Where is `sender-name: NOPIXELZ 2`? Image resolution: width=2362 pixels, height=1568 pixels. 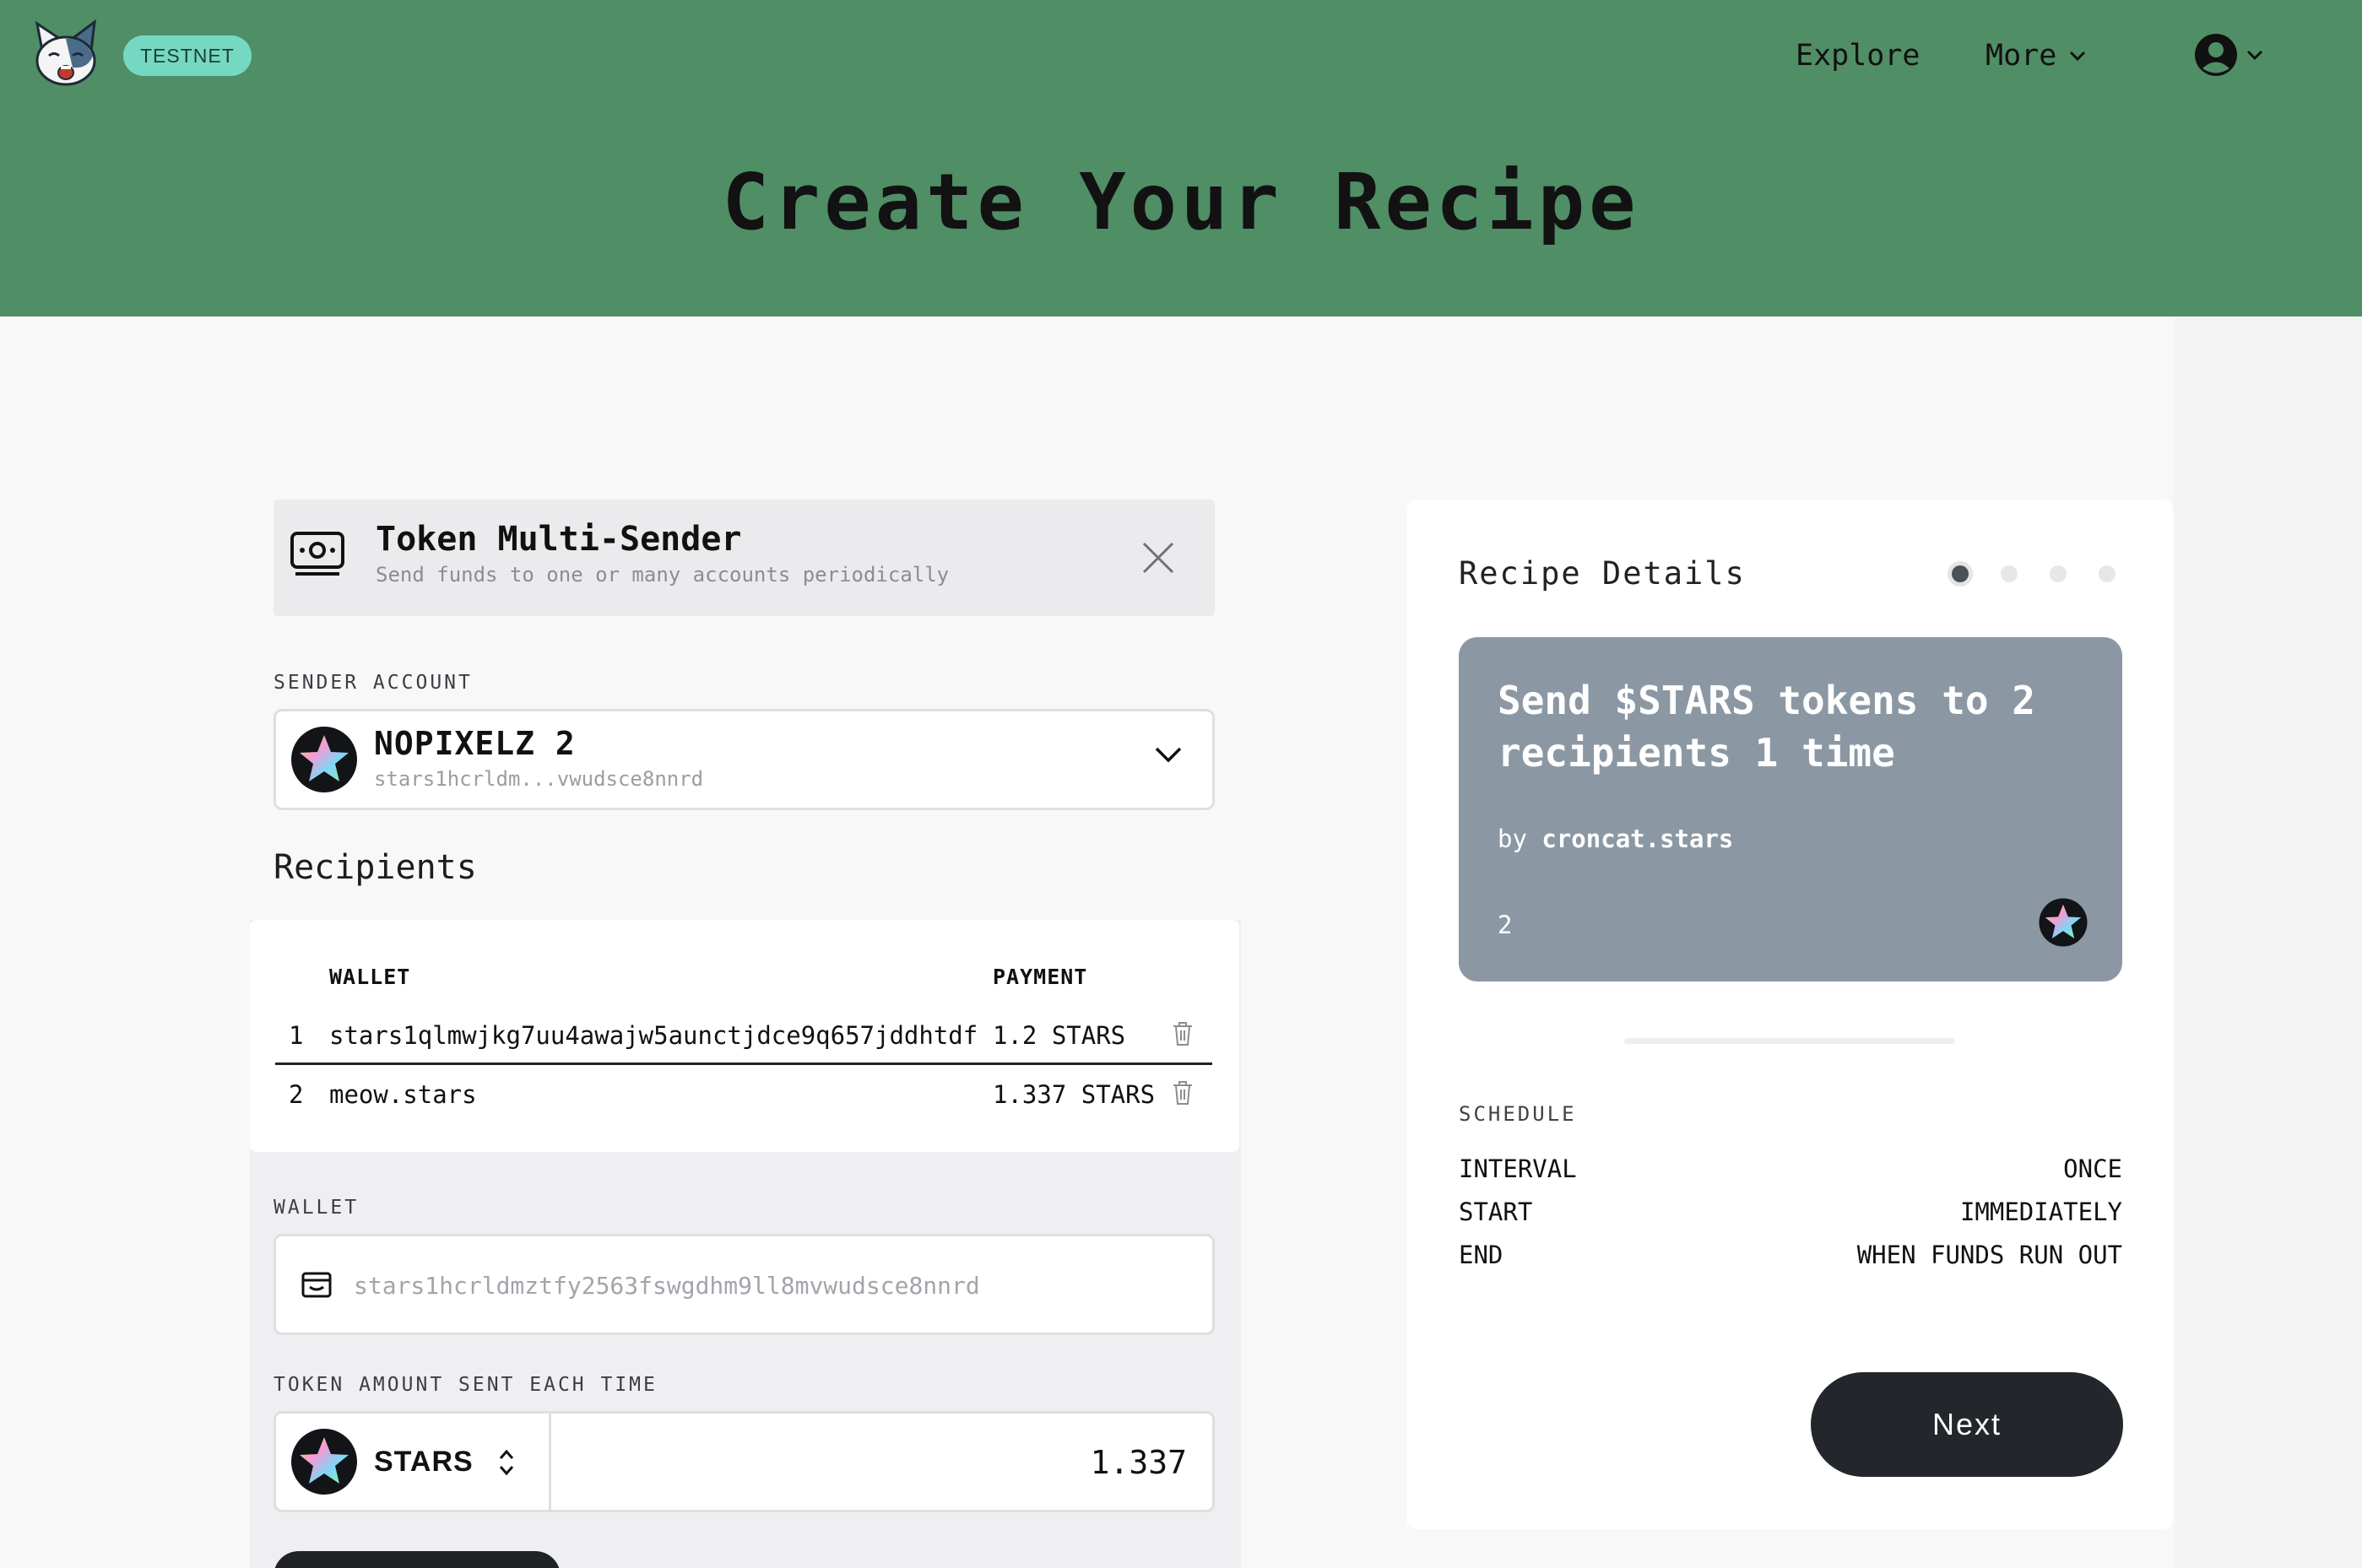 sender-name: NOPIXELZ 2 is located at coordinates (475, 743).